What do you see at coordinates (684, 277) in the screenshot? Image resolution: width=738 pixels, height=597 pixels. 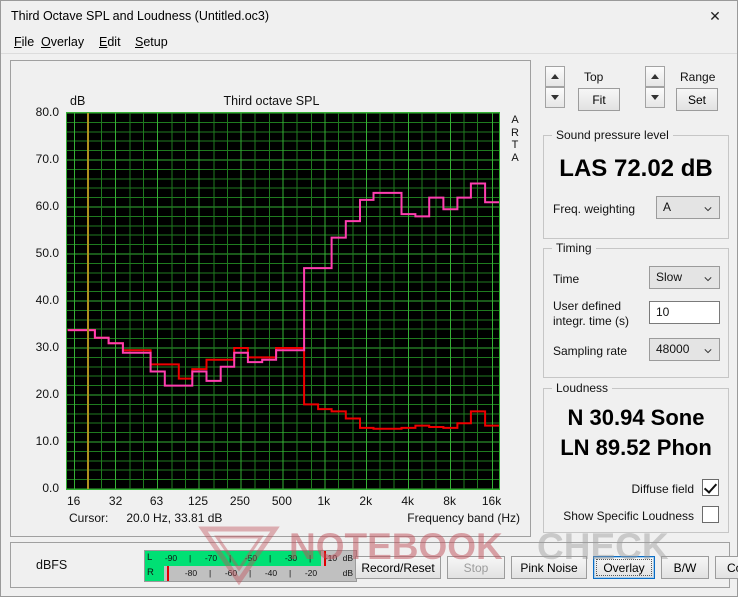 I see `time-select: Slow` at bounding box center [684, 277].